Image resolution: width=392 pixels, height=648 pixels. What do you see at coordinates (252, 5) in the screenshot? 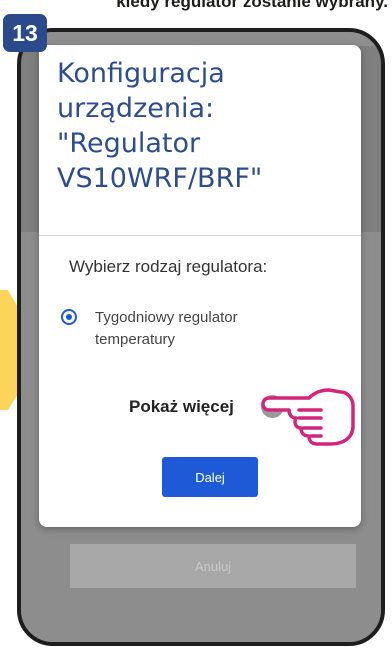
I see `top-caption: kiedy regulator zostanie wybrany.` at bounding box center [252, 5].